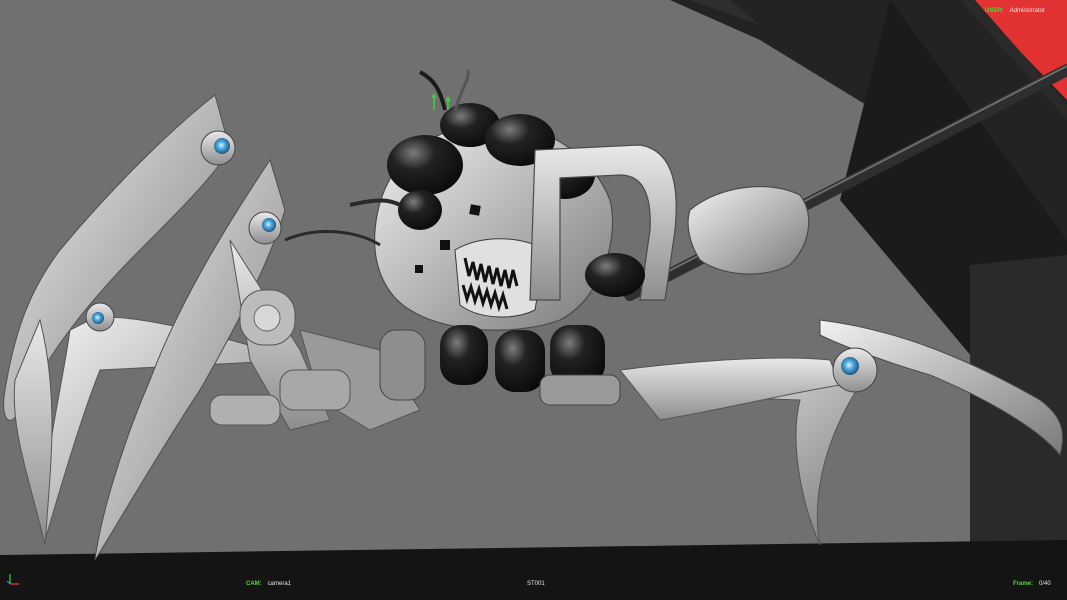  What do you see at coordinates (580, 390) in the screenshot?
I see `segment-ribbed-right` at bounding box center [580, 390].